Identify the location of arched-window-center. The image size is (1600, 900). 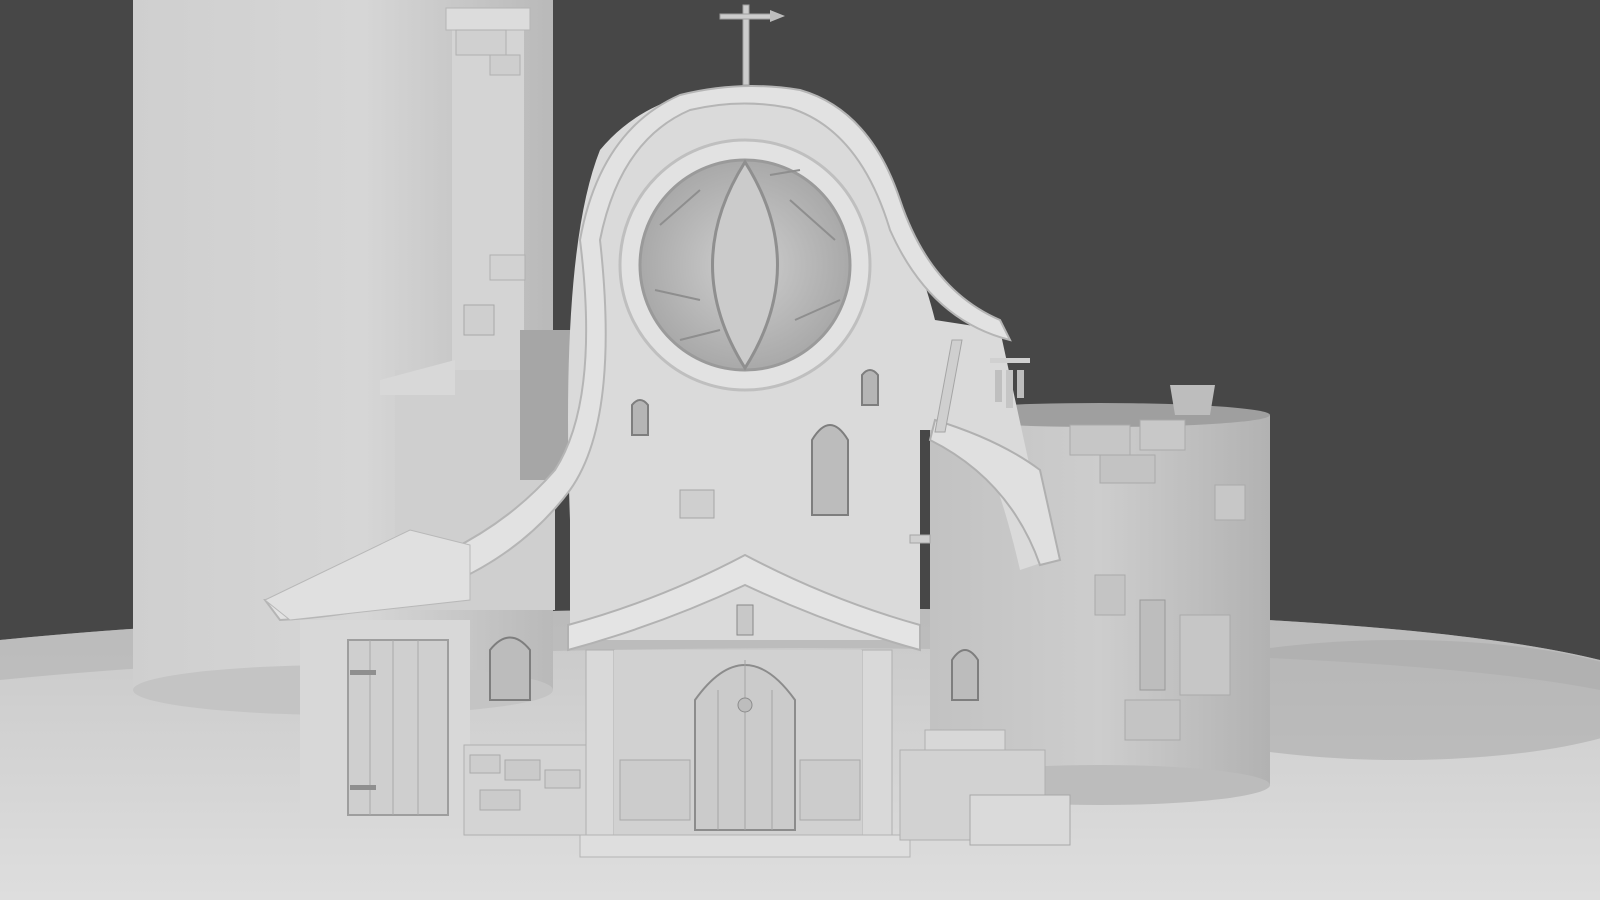
(830, 470).